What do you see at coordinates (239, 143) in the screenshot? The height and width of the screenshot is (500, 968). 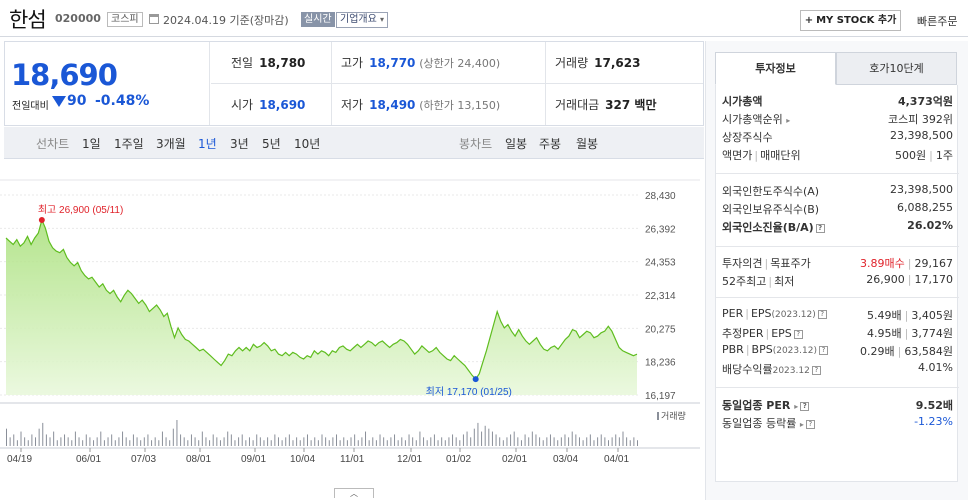 I see `tab-3year: 3년` at bounding box center [239, 143].